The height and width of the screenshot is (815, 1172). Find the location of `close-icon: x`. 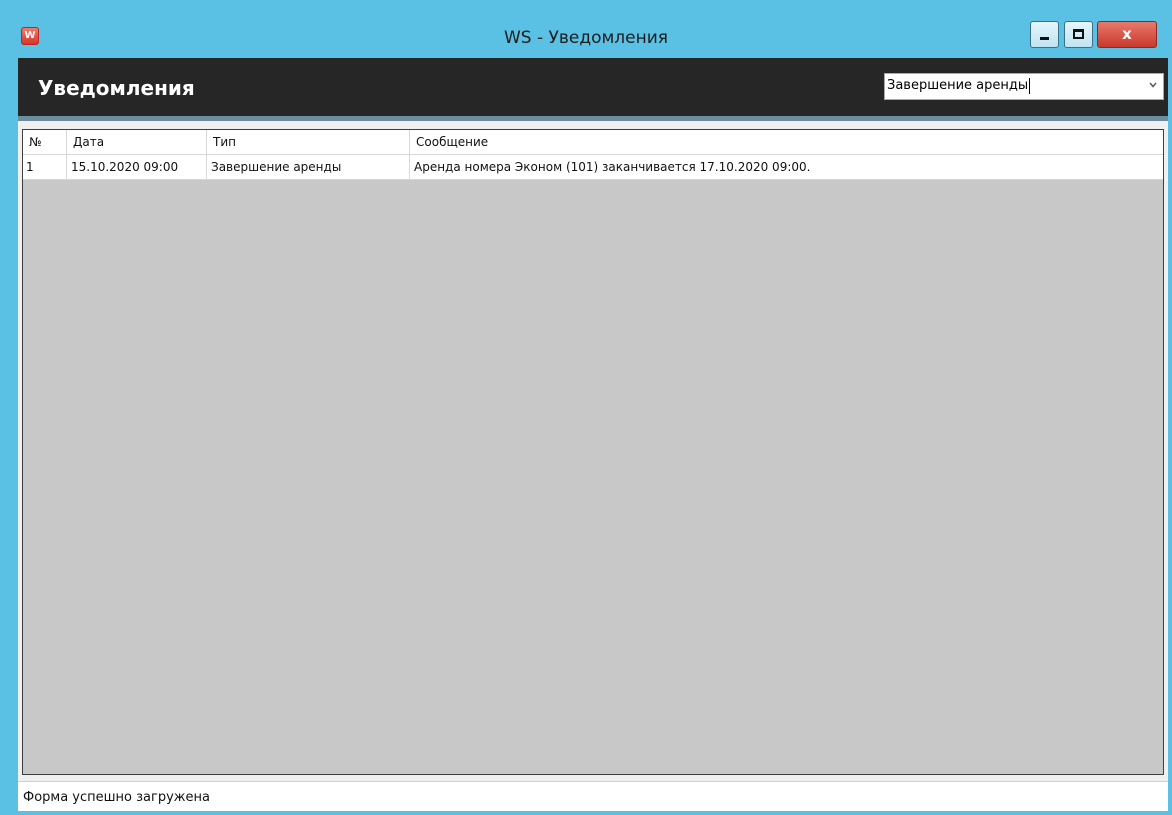

close-icon: x is located at coordinates (1127, 34).